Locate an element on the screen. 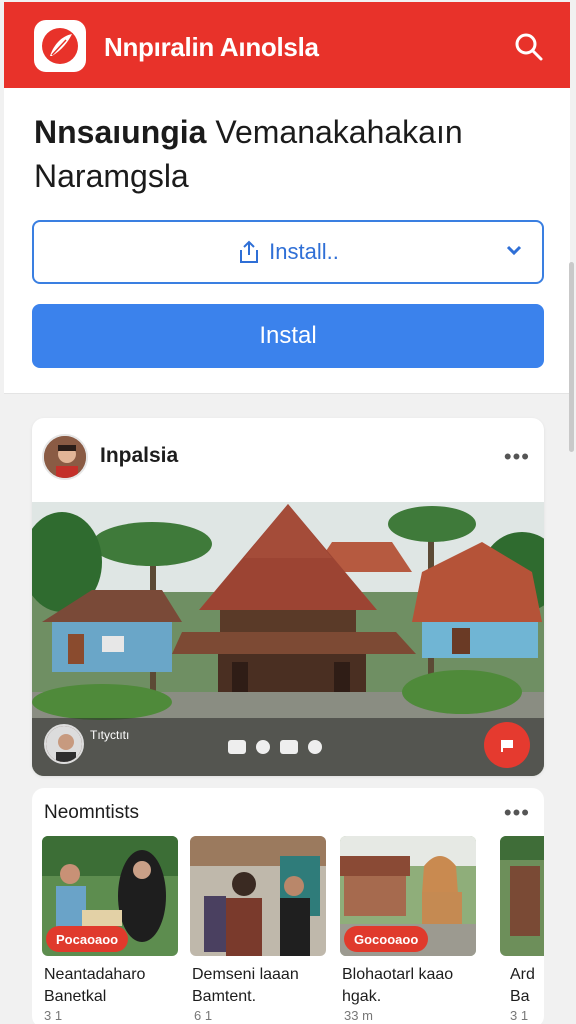 Image resolution: width=576 pixels, height=1024 pixels. video-author-avatar is located at coordinates (64, 744).